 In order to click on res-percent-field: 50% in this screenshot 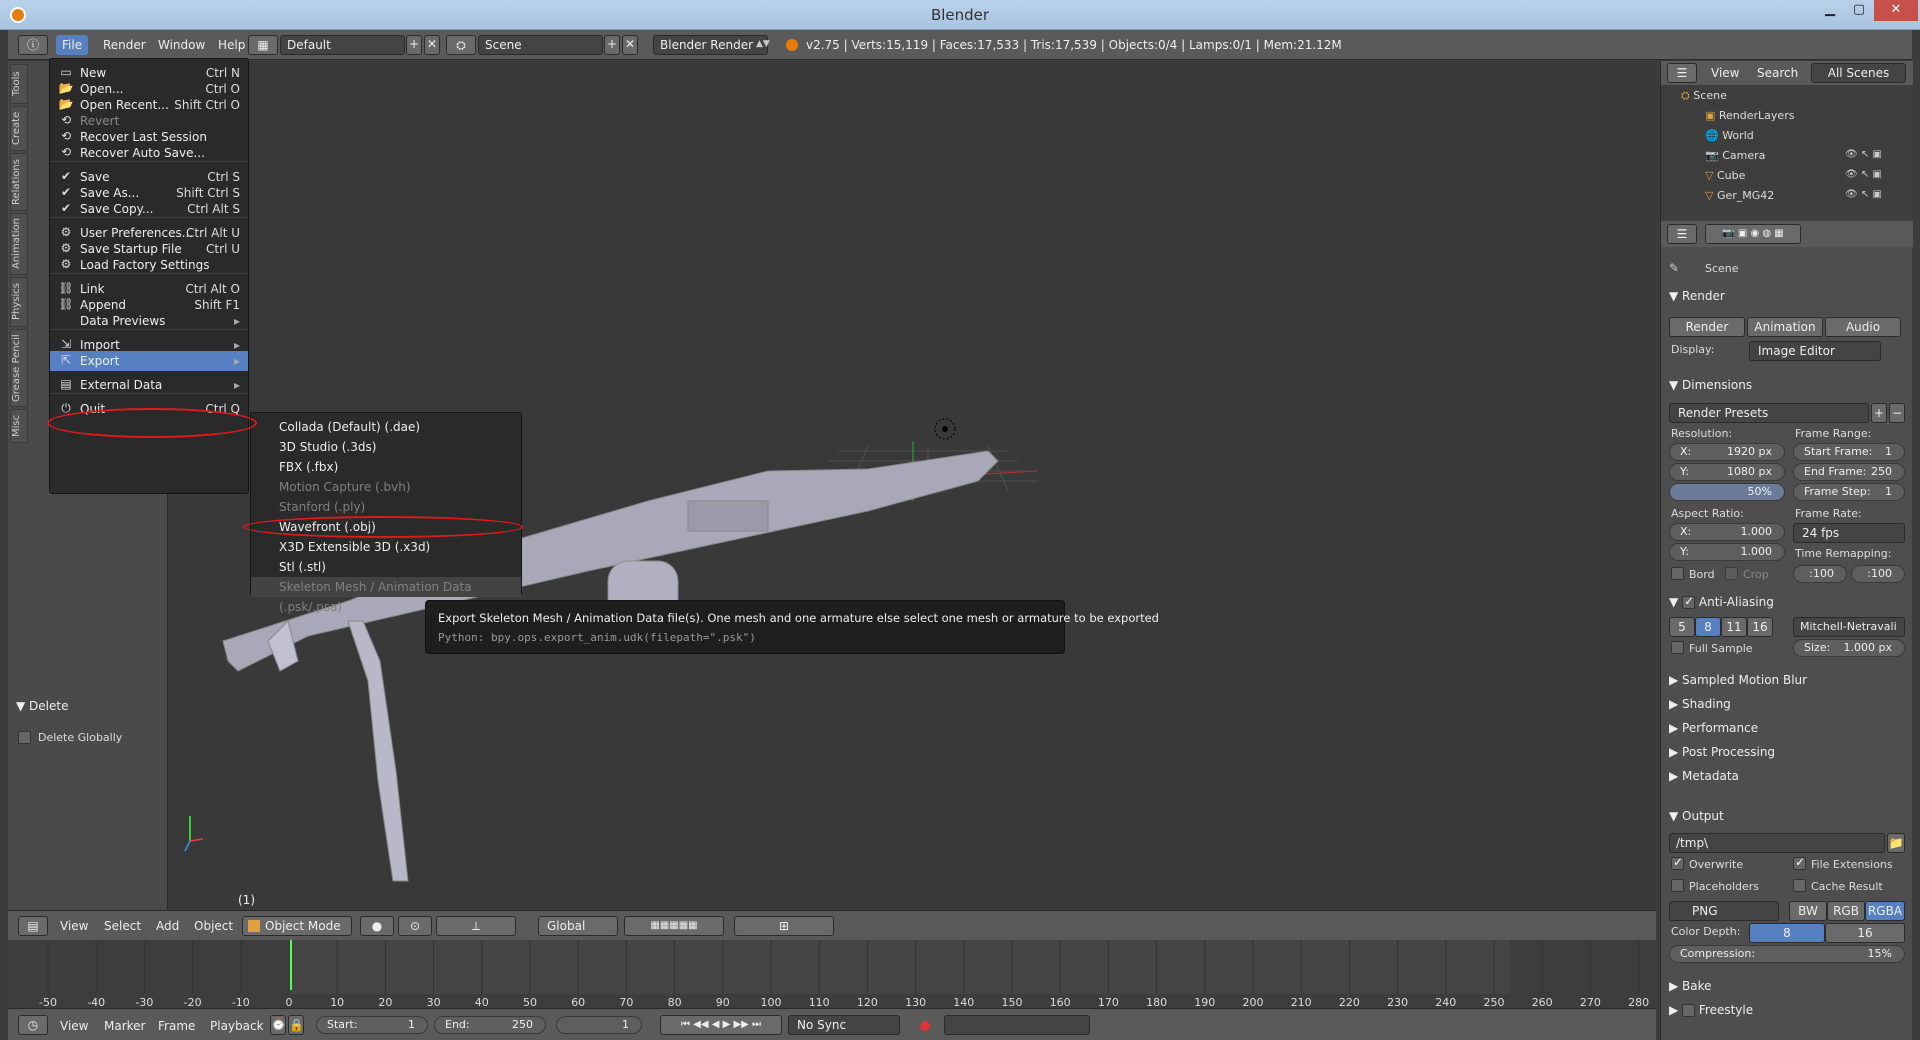, I will do `click(1727, 492)`.